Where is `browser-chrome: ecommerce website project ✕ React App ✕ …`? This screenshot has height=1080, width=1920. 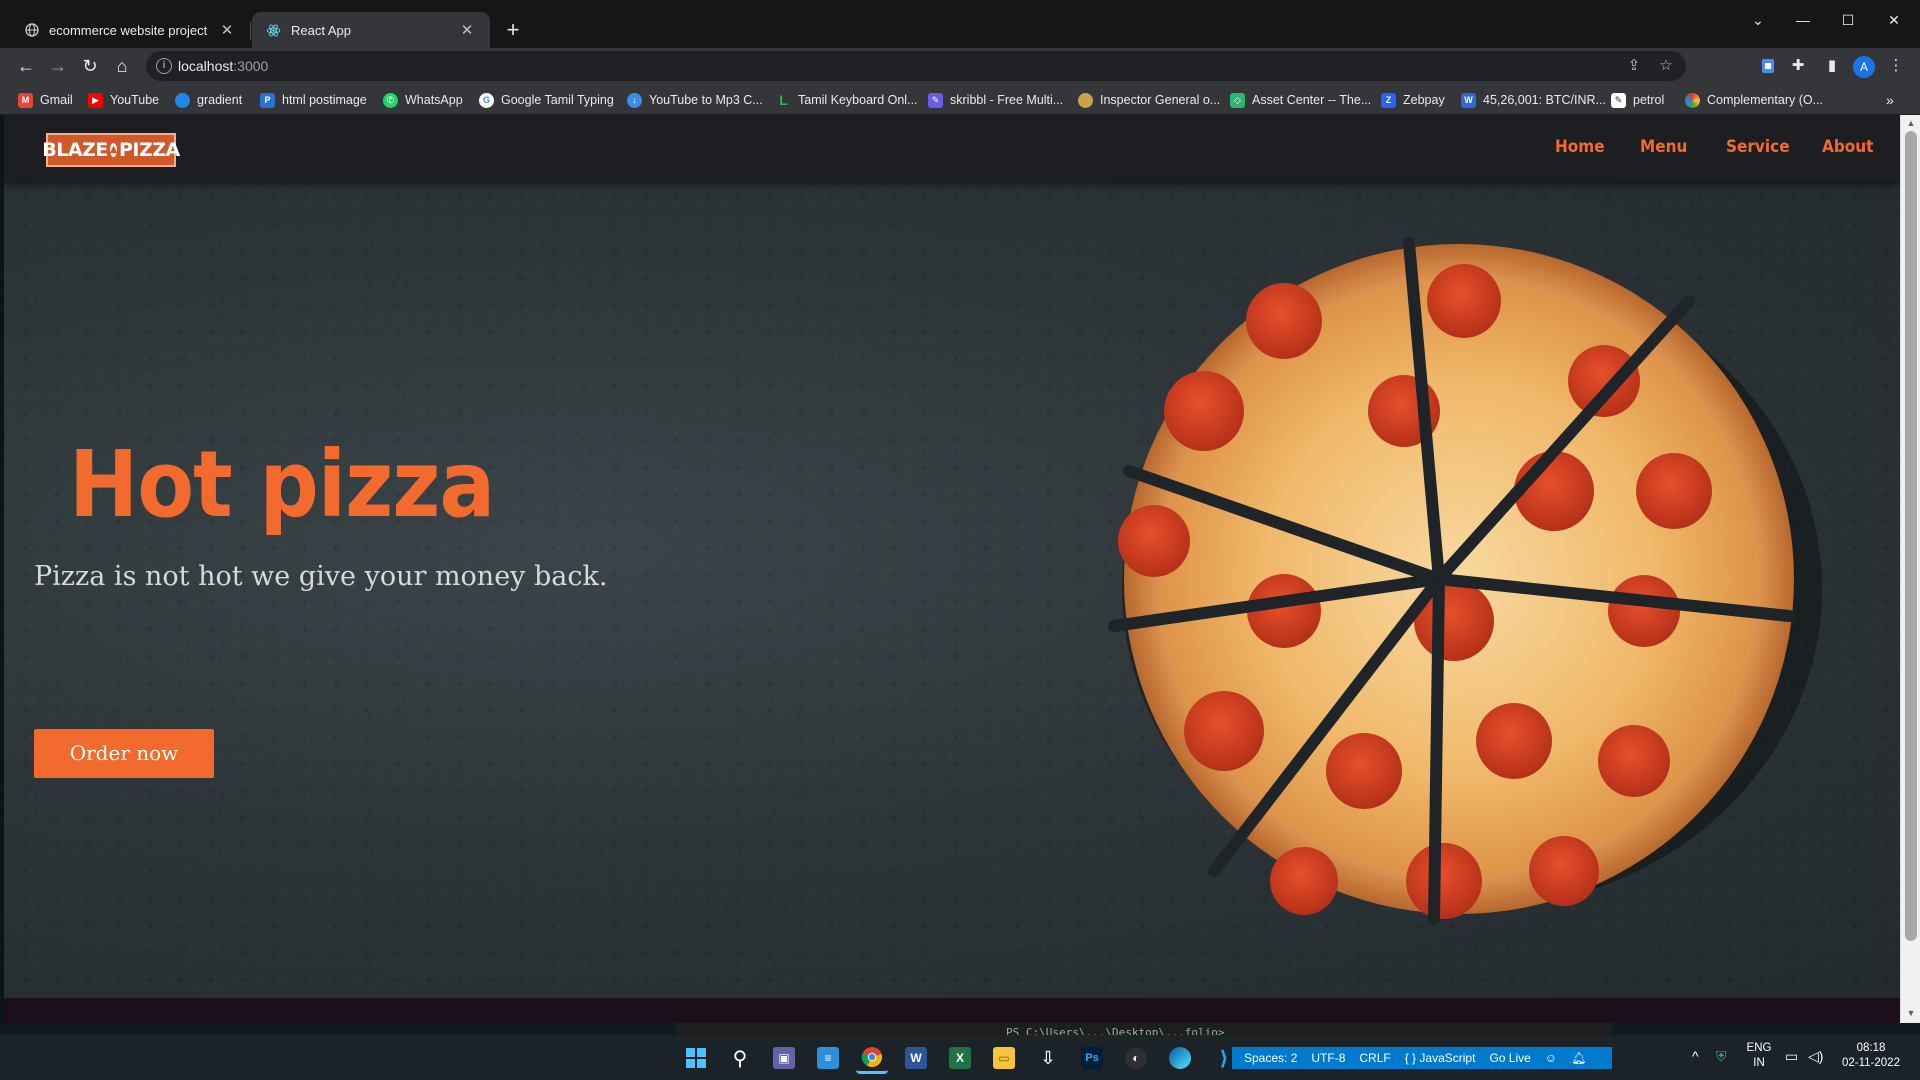 browser-chrome: ecommerce website project ✕ React App ✕ … is located at coordinates (960, 57).